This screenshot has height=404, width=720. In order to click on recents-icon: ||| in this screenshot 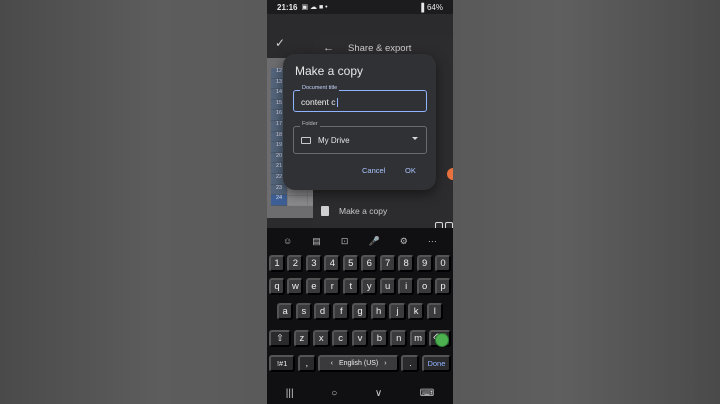, I will do `click(290, 393)`.